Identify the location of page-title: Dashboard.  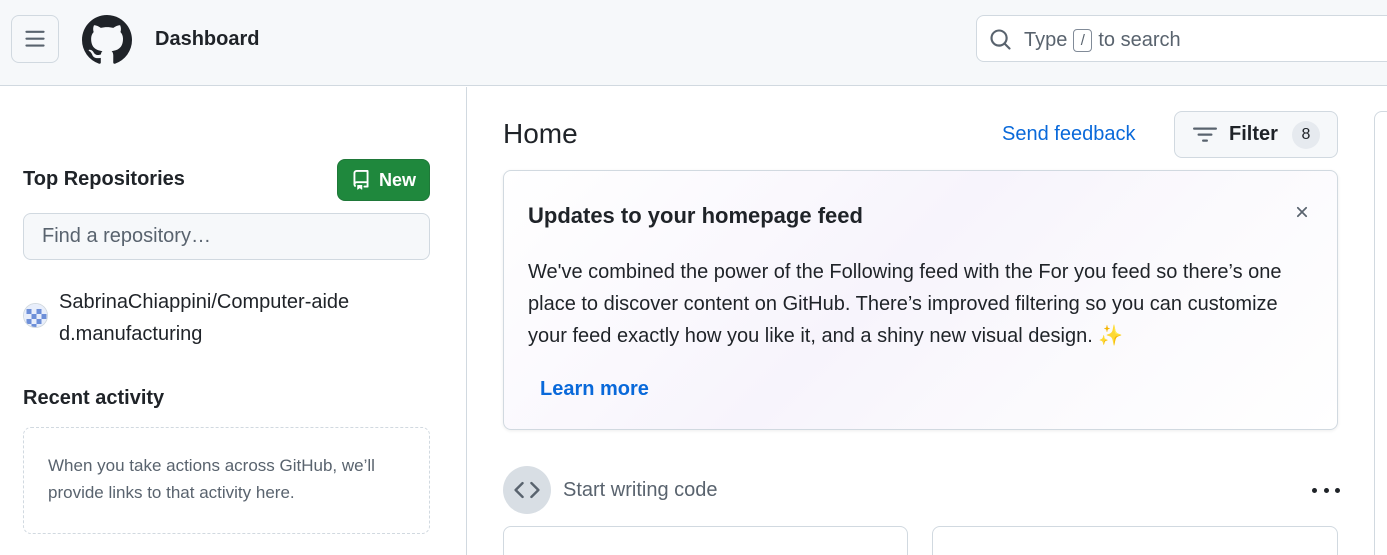
(207, 39).